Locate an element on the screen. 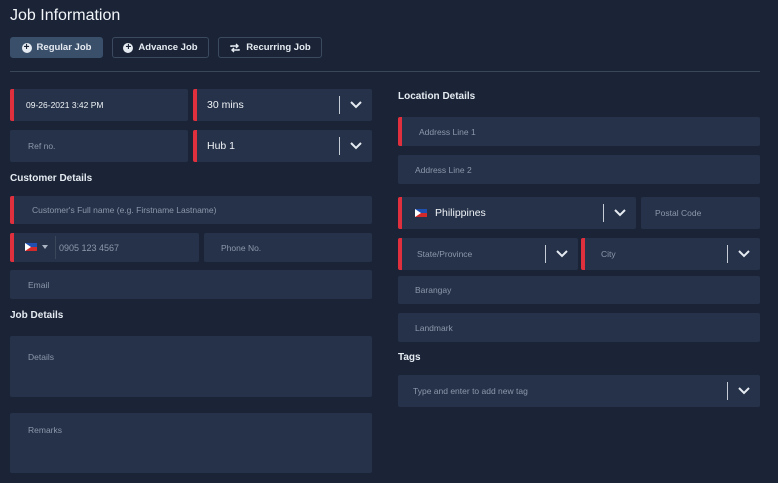  duration-select: 30 mins is located at coordinates (282, 105).